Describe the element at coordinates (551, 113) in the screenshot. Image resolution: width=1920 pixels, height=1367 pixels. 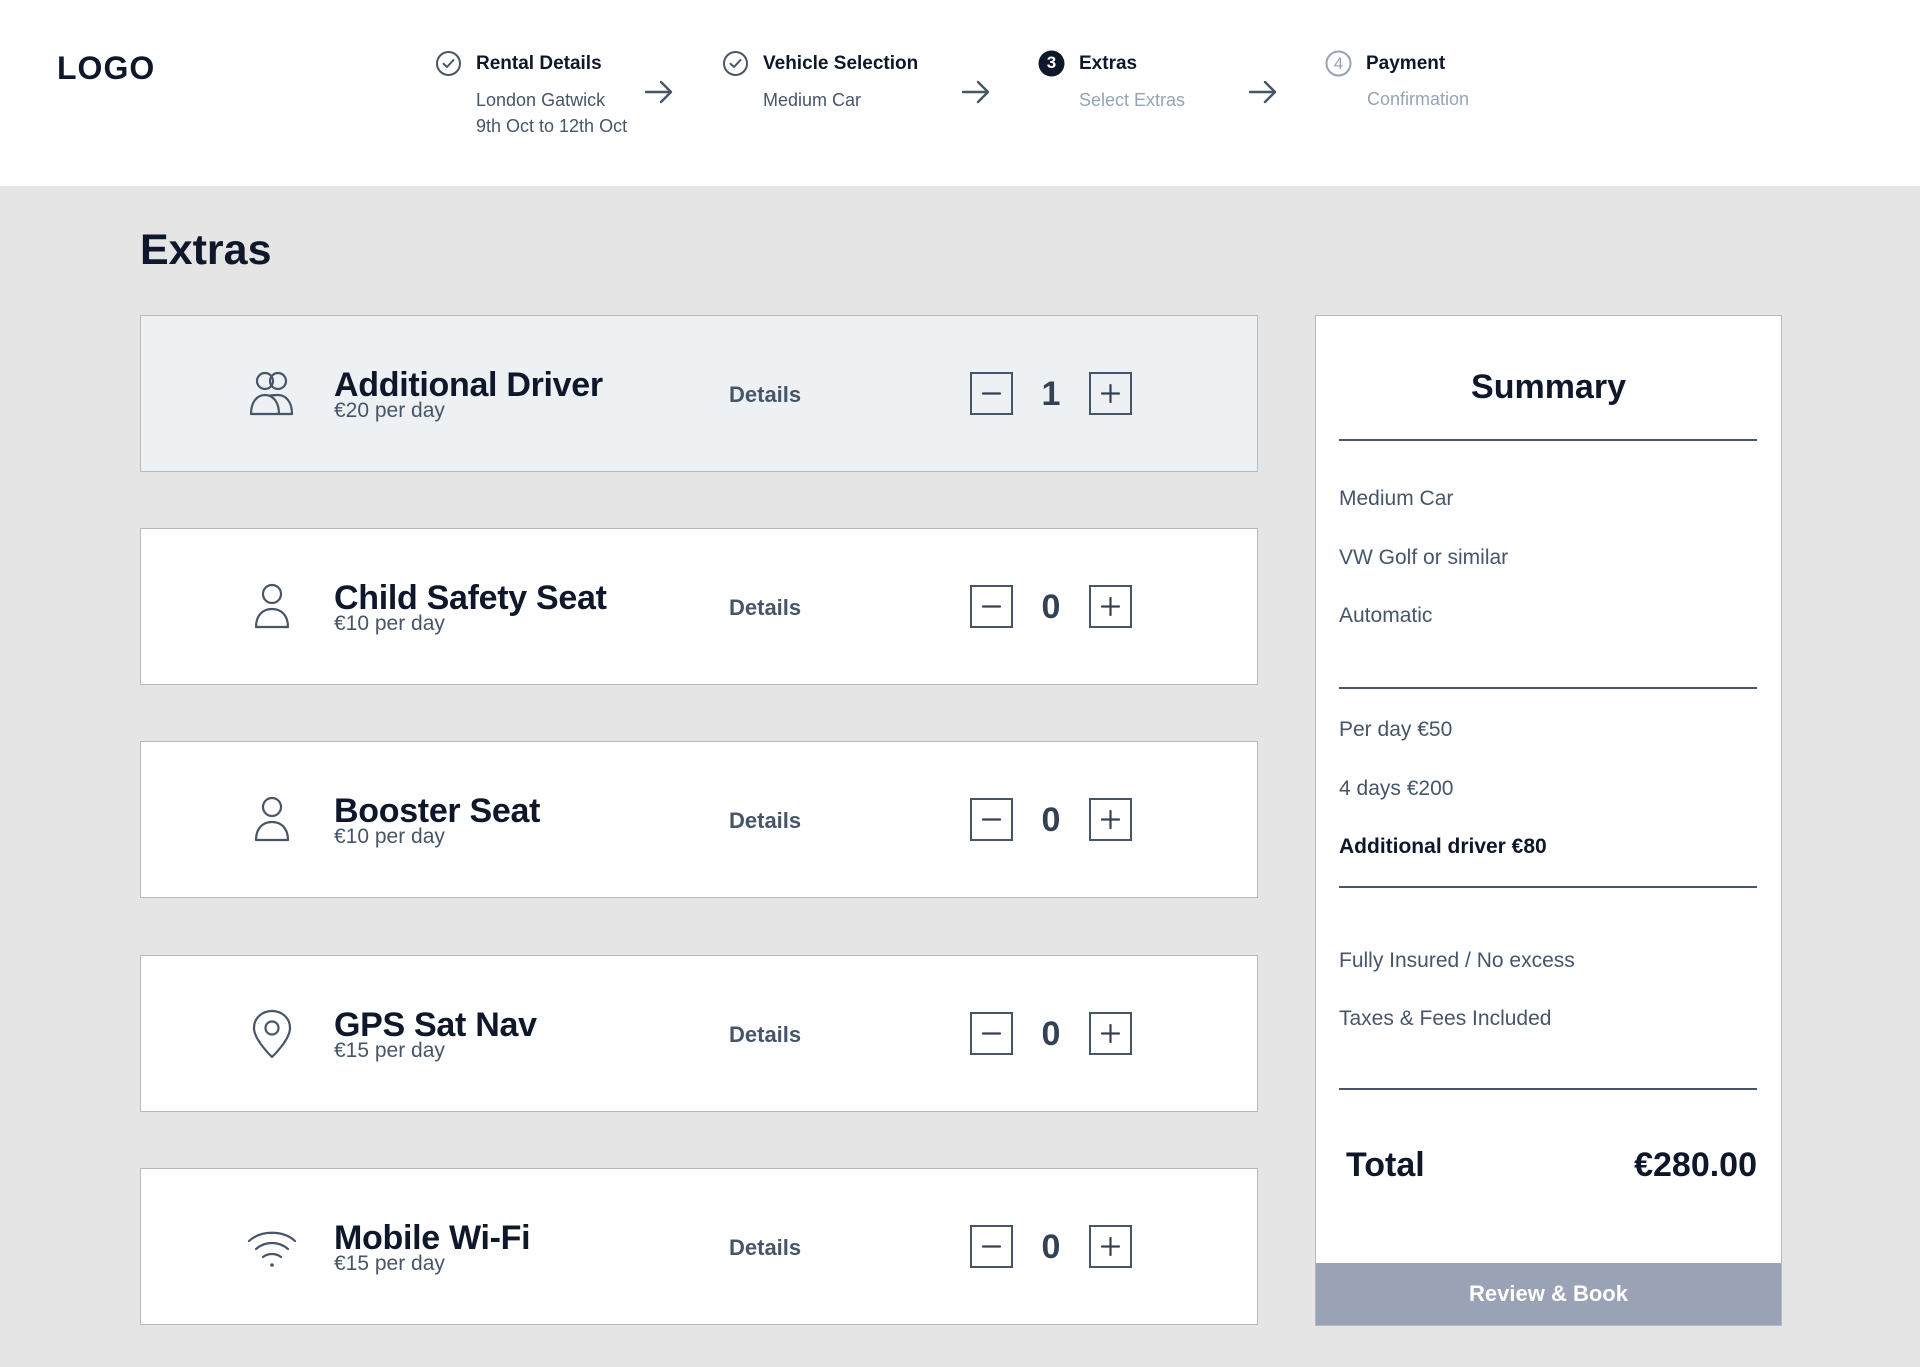
I see `step-subtitle: London Gatwick 9th Oct to 12th Oct` at that location.